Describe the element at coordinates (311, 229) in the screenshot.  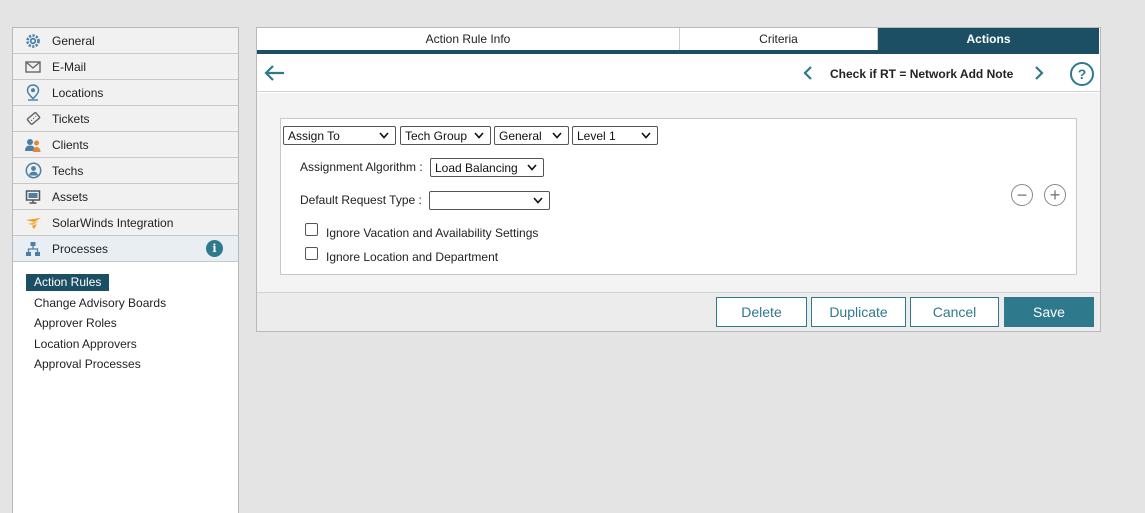
I see `ignore-vacation-checkbox` at that location.